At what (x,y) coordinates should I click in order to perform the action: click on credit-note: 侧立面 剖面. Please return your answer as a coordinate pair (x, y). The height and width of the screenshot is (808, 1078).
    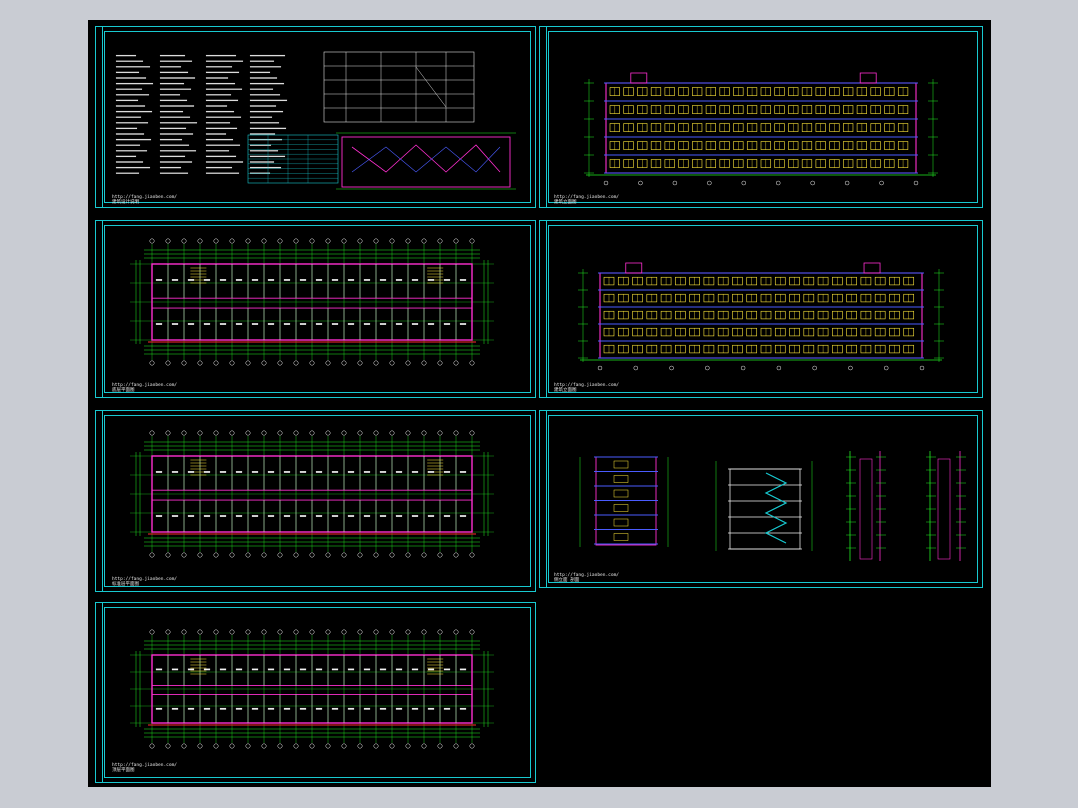
    Looking at the image, I should click on (567, 580).